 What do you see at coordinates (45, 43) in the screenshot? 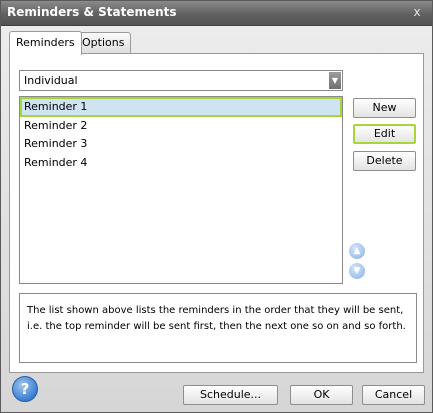
I see `tab-reminders: Reminders` at bounding box center [45, 43].